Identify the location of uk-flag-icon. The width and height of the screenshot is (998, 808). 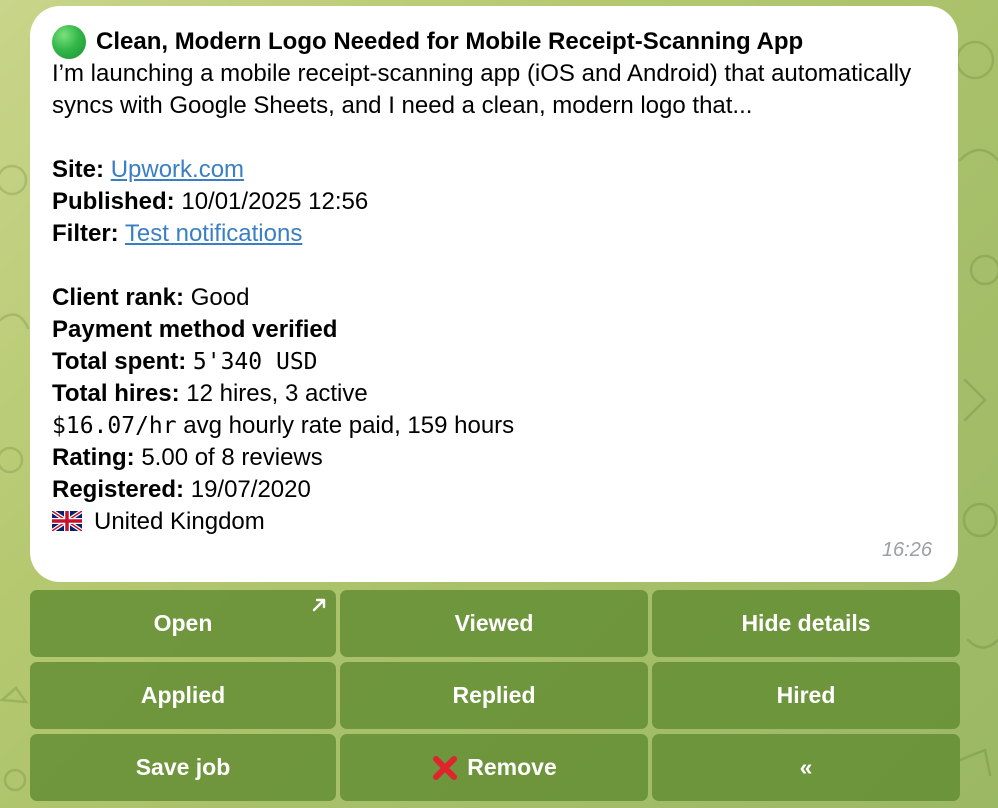
(67, 521).